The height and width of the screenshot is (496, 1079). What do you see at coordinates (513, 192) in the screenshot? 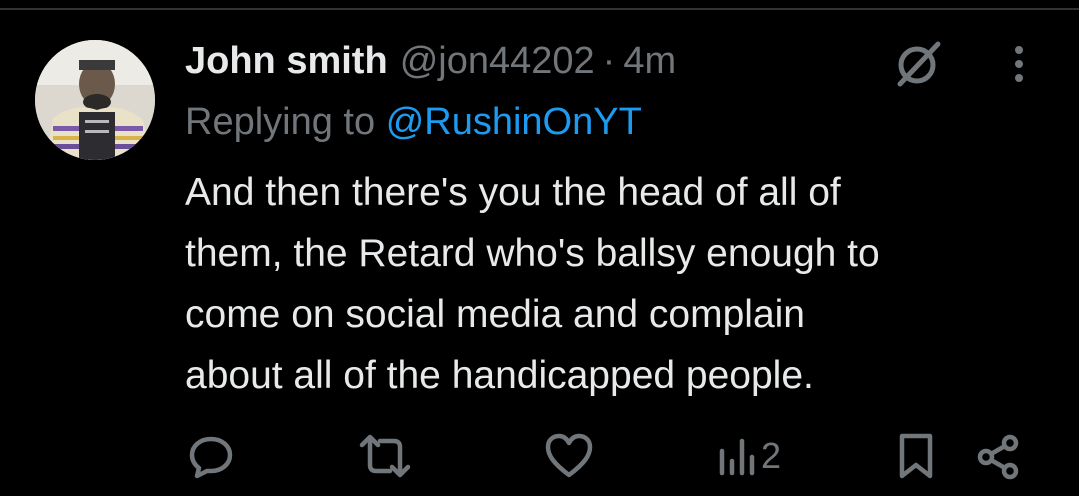
I see `tweet-text-line: And then there's you the head of all of` at bounding box center [513, 192].